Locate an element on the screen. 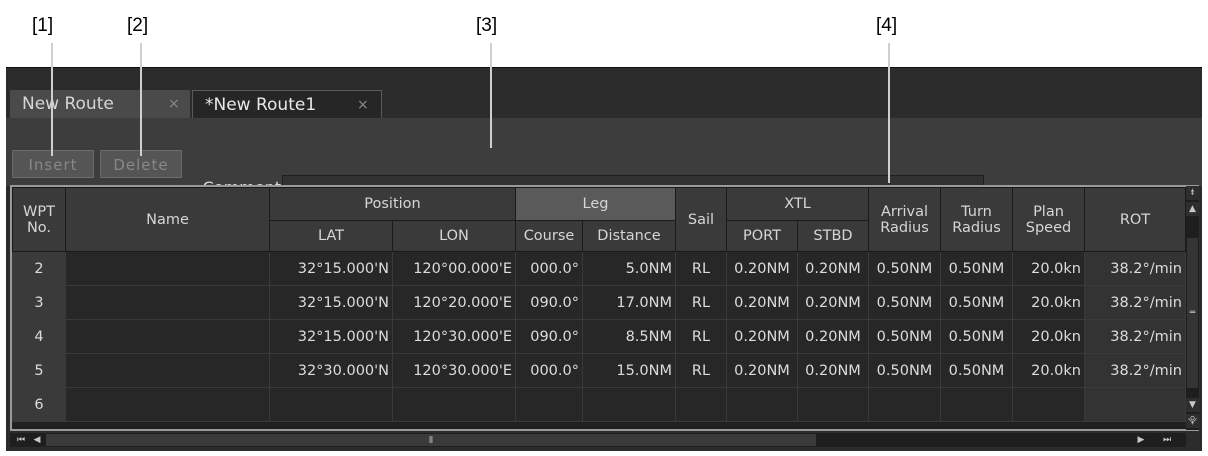  horizontal-scroll-thumb: ⦀ is located at coordinates (431, 440).